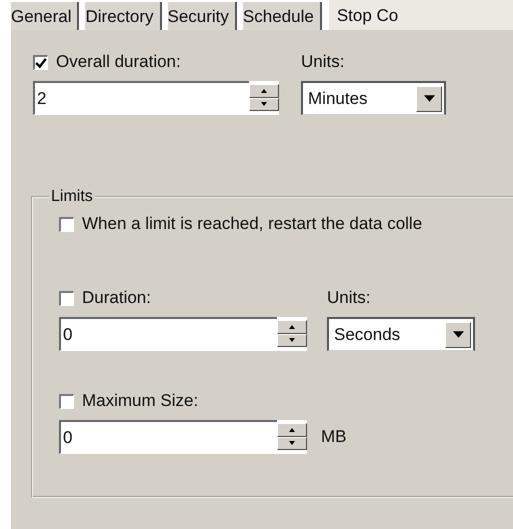 The image size is (513, 529). Describe the element at coordinates (116, 298) in the screenshot. I see `checkbox-label: Duration:` at that location.